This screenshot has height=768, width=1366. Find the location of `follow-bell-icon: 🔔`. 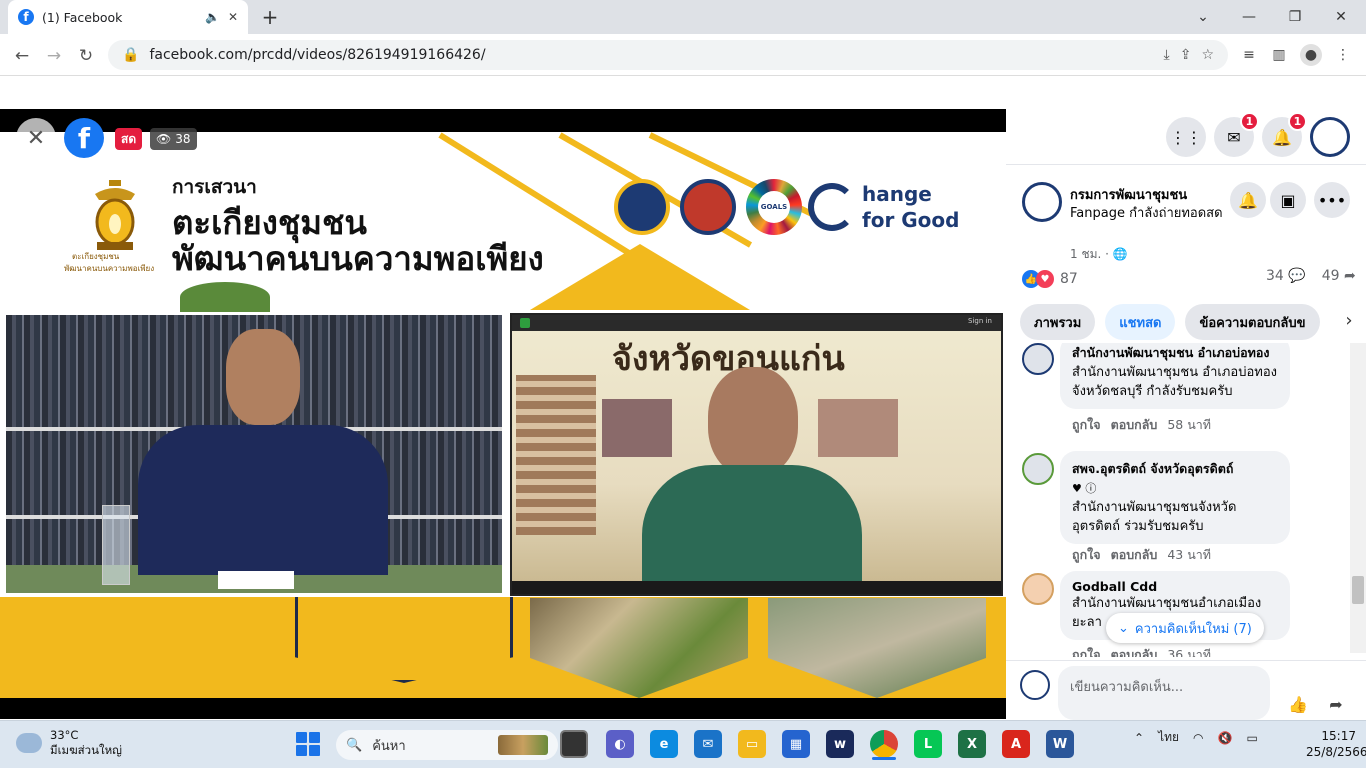

follow-bell-icon: 🔔 is located at coordinates (1248, 200).